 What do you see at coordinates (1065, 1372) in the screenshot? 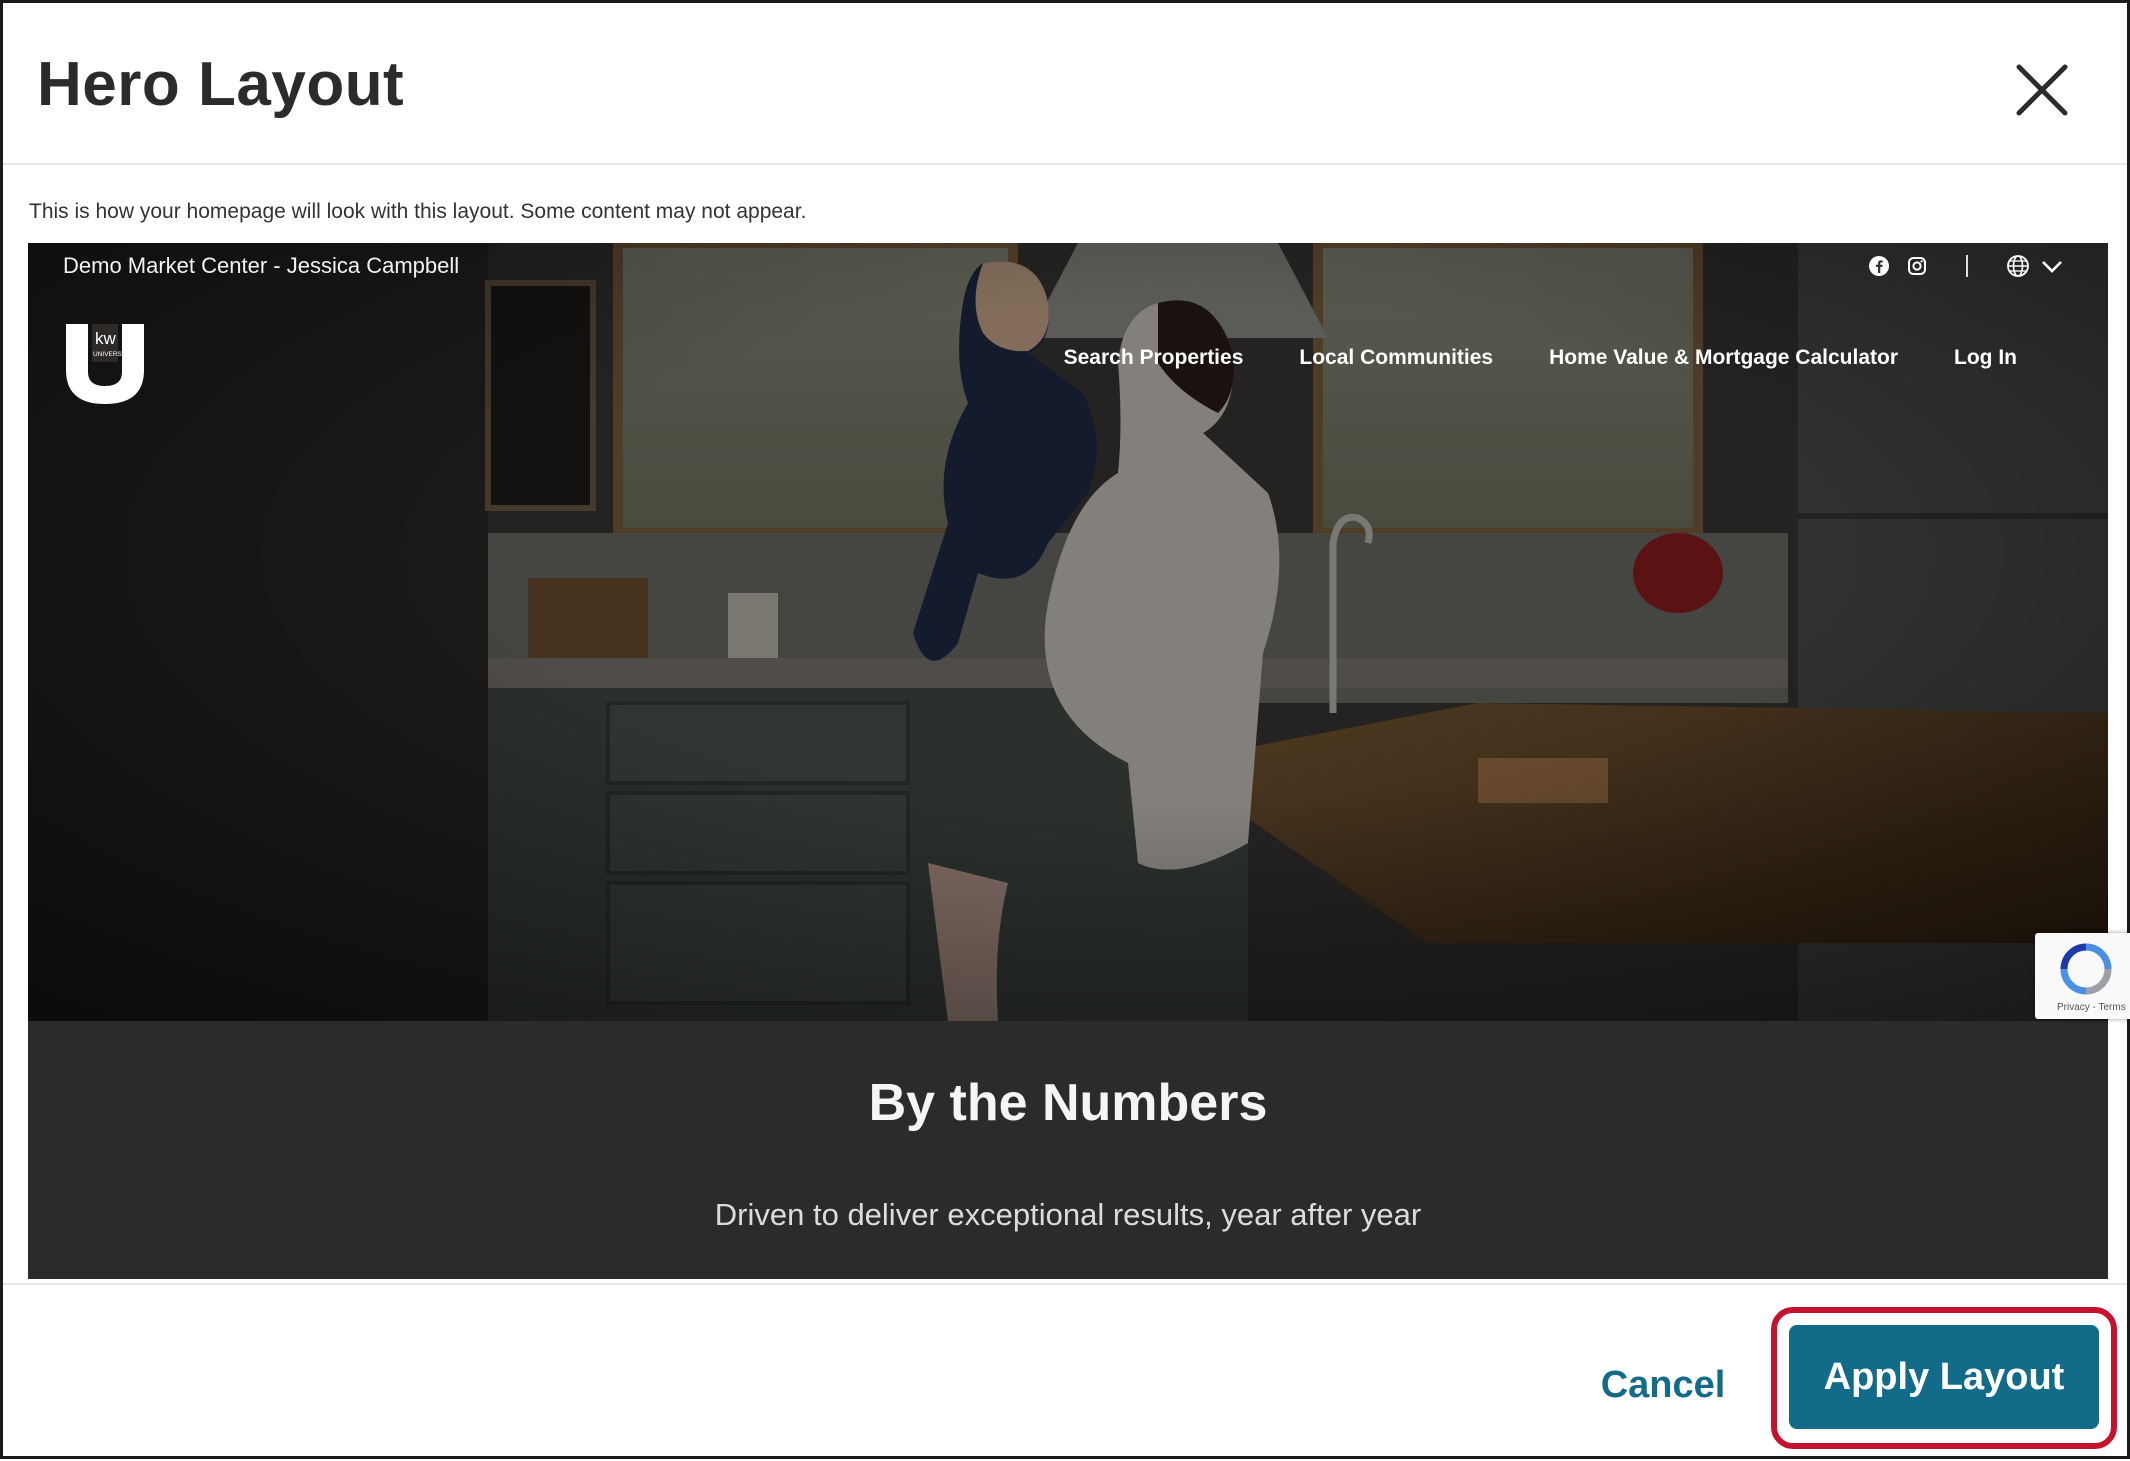
I see `modal-footer: Cancel Apply Layout` at bounding box center [1065, 1372].